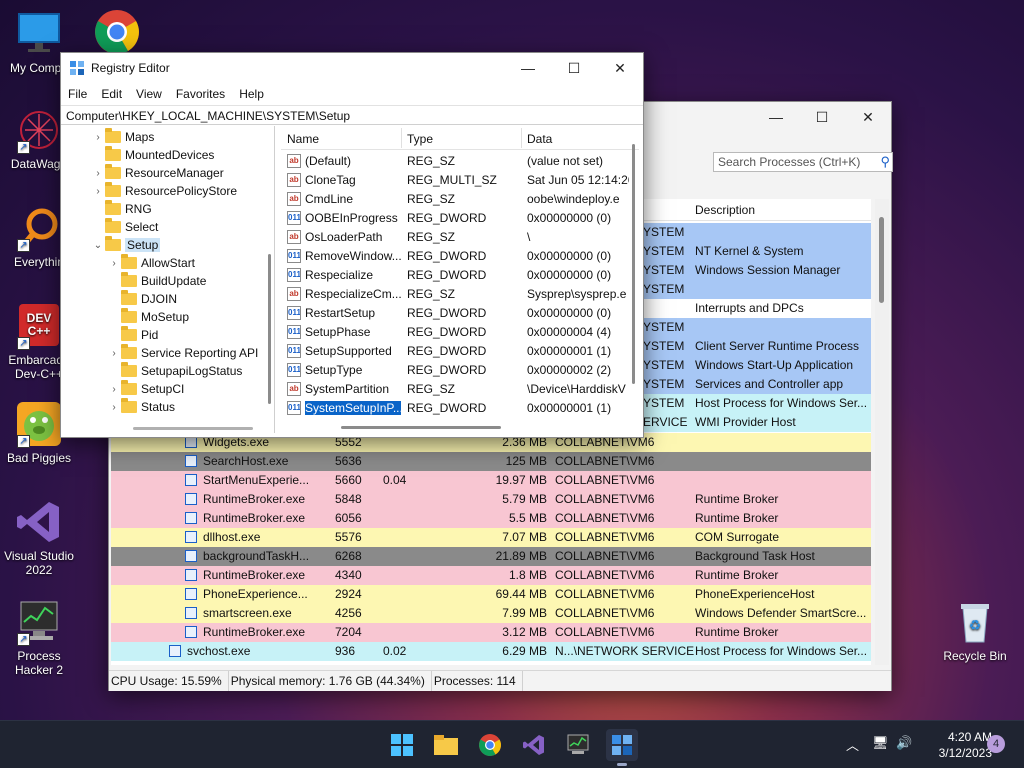 The image size is (1024, 768). What do you see at coordinates (882, 432) in the screenshot?
I see `process-table-scrollbar` at bounding box center [882, 432].